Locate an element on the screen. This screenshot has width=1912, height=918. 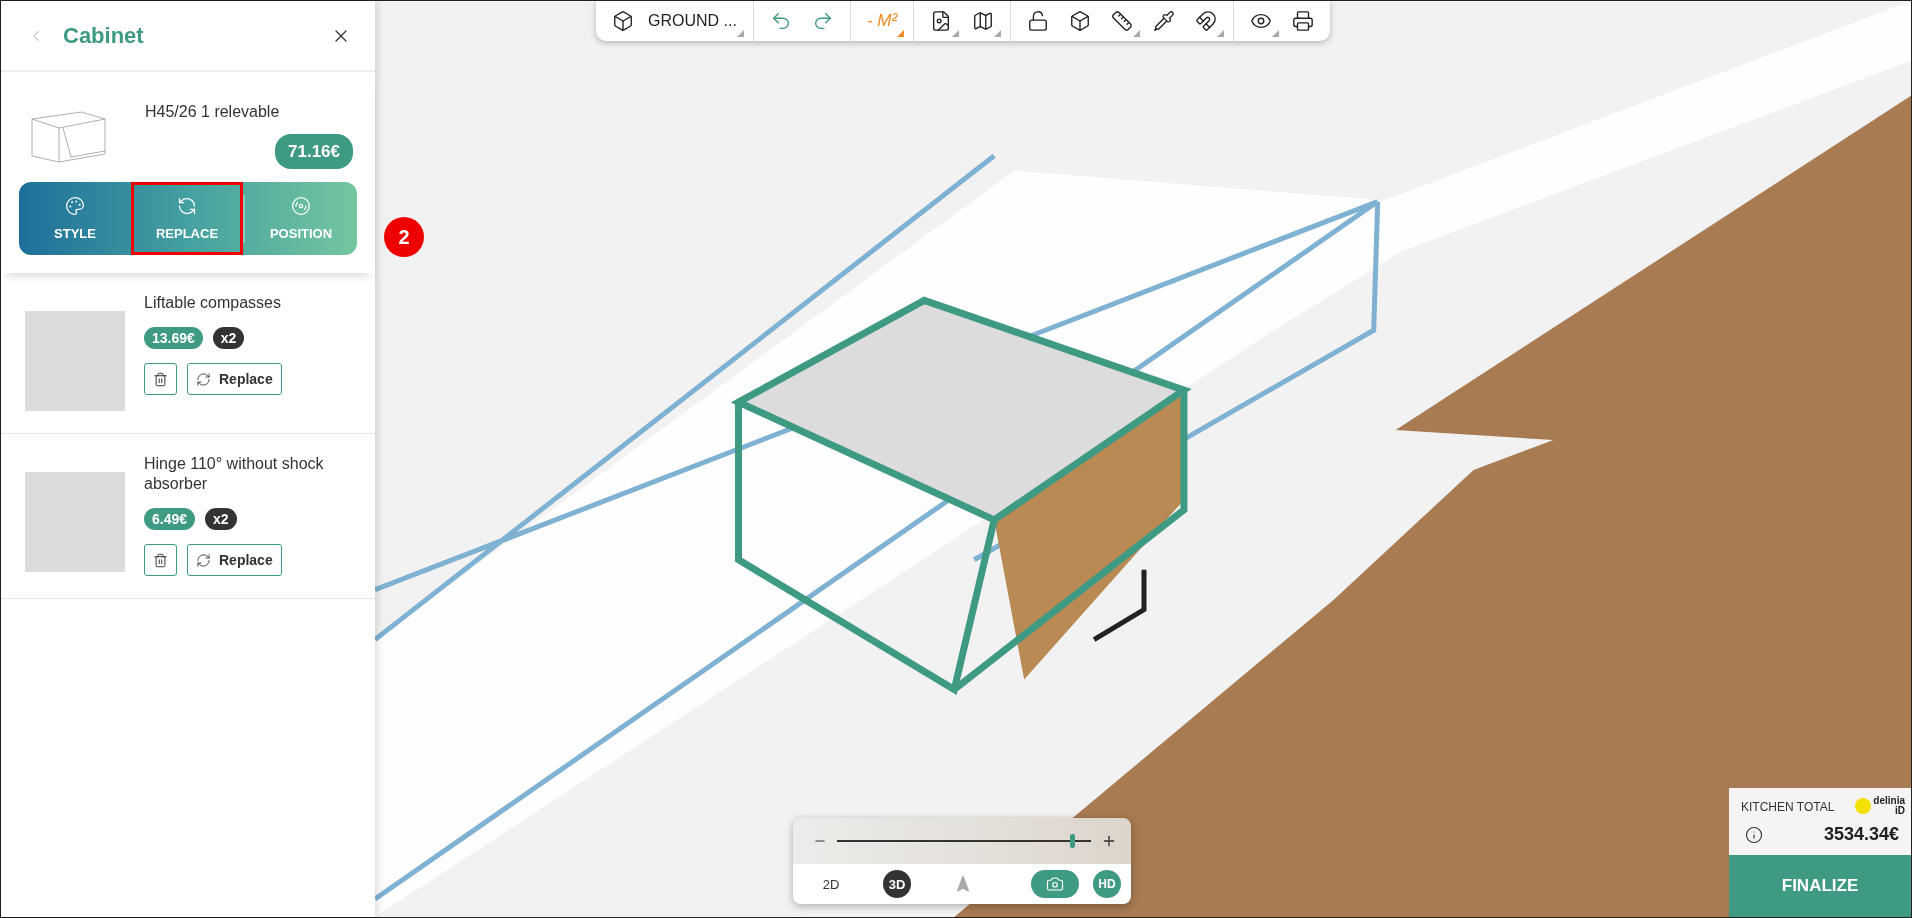
map-icon is located at coordinates (983, 21).